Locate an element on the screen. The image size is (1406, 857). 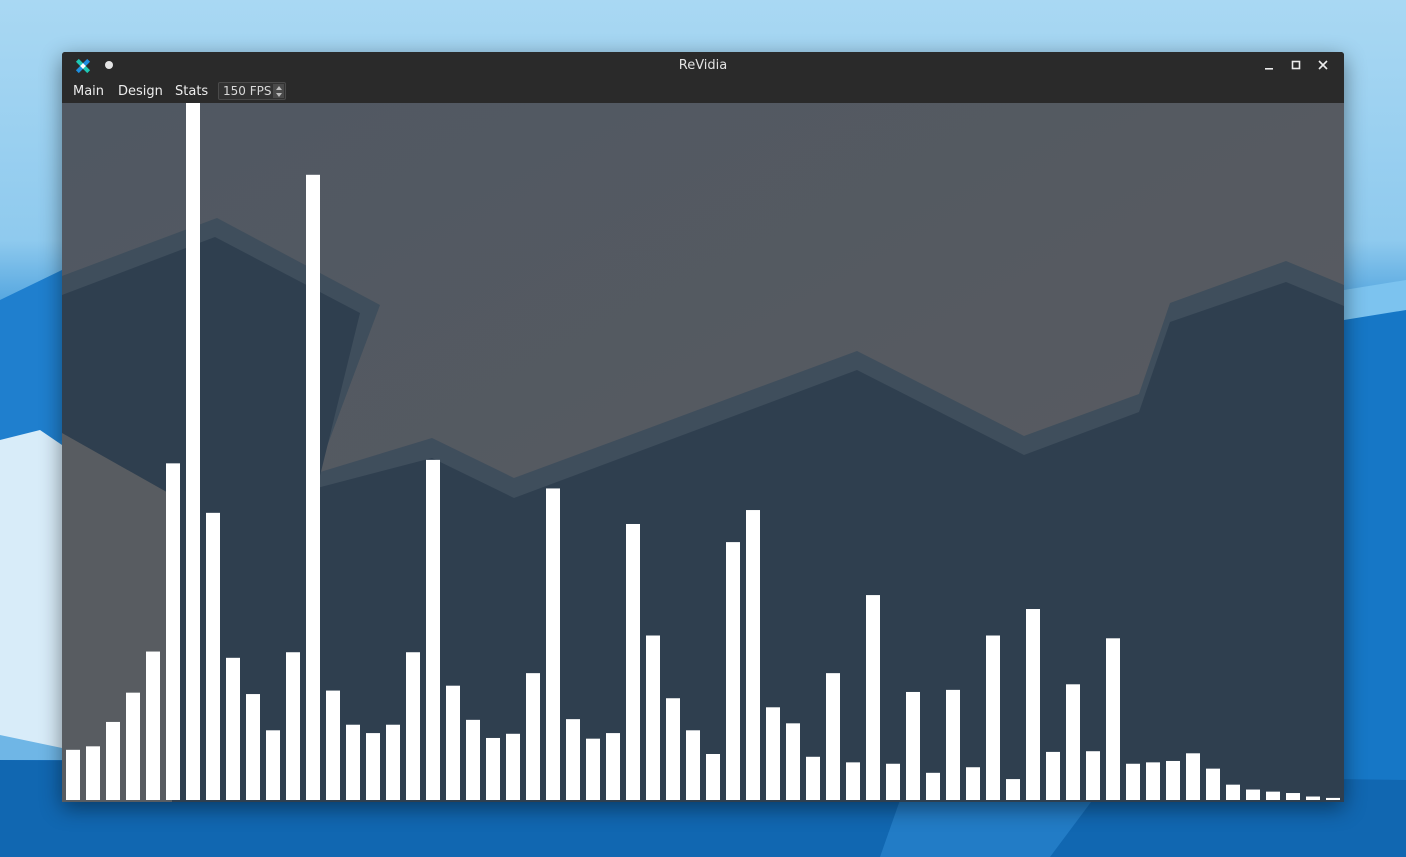
window-title: ReVidia is located at coordinates (703, 65).